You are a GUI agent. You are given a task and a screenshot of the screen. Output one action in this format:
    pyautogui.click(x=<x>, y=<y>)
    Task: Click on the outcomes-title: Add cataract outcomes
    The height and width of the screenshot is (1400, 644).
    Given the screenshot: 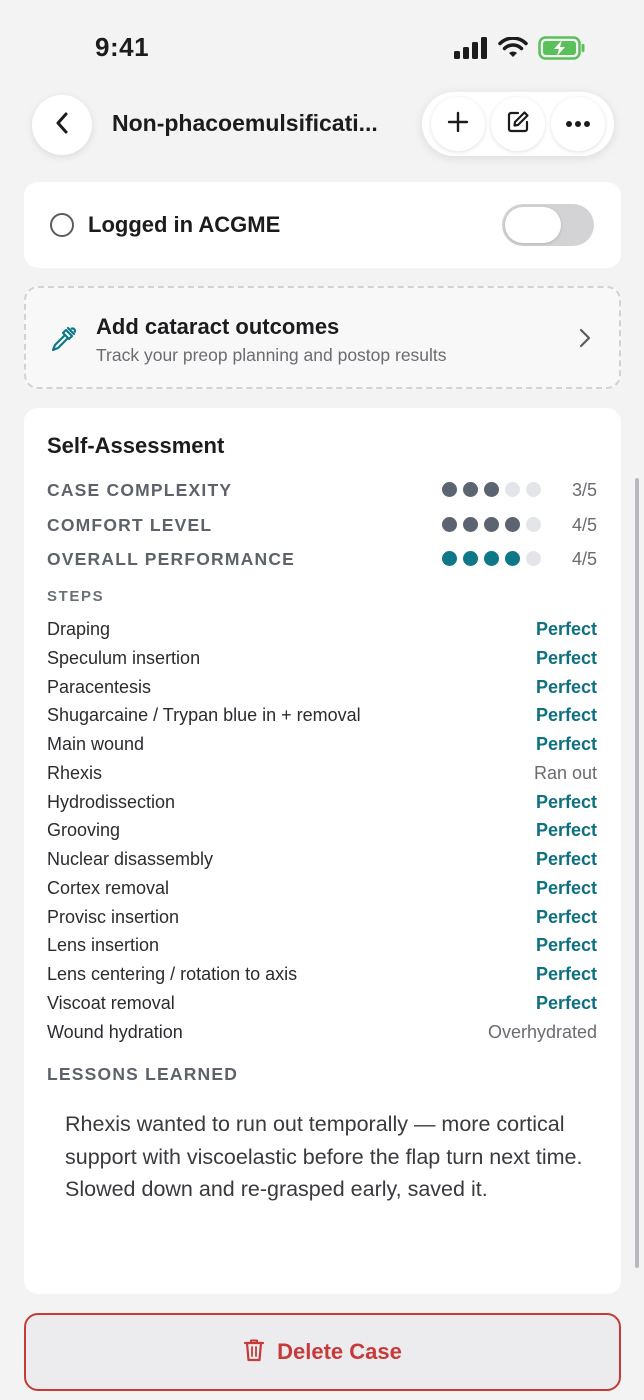 What is the action you would take?
    pyautogui.click(x=218, y=326)
    